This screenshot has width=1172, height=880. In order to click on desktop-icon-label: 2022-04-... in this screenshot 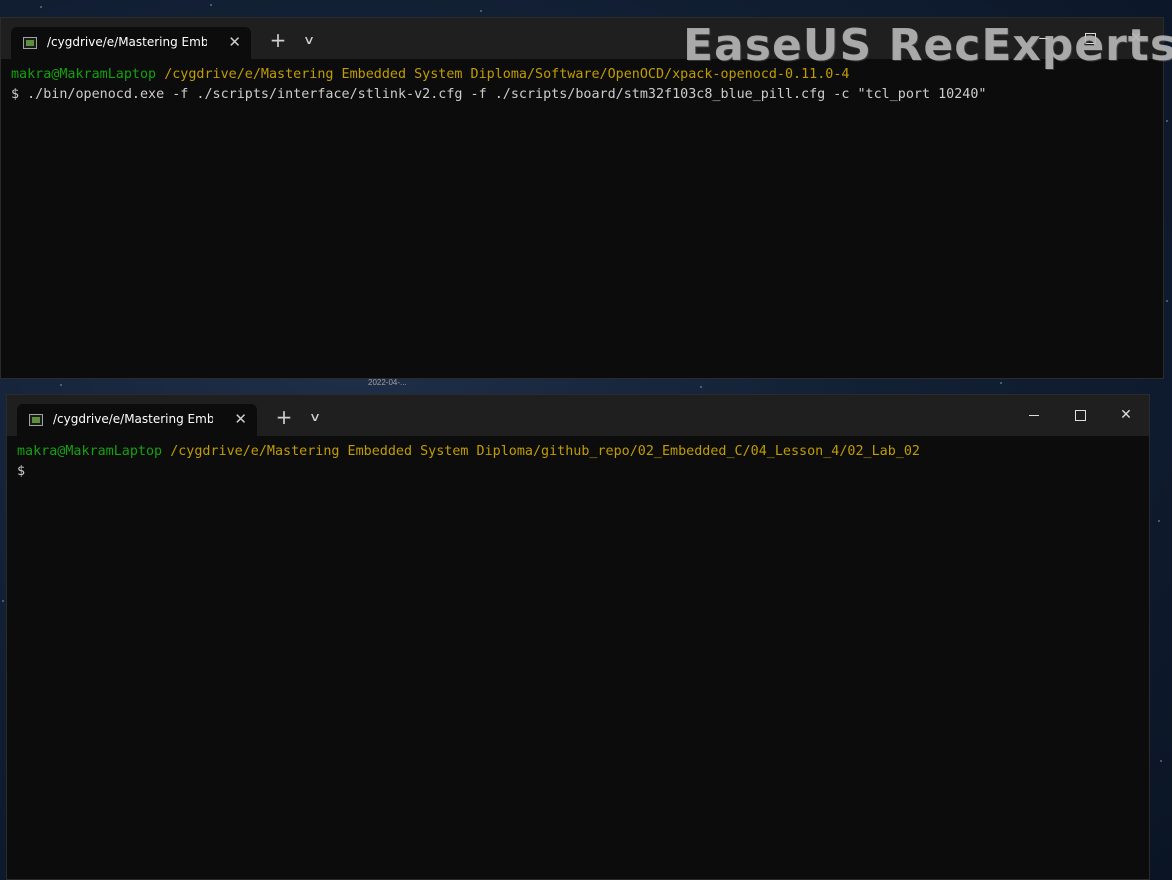, I will do `click(387, 382)`.